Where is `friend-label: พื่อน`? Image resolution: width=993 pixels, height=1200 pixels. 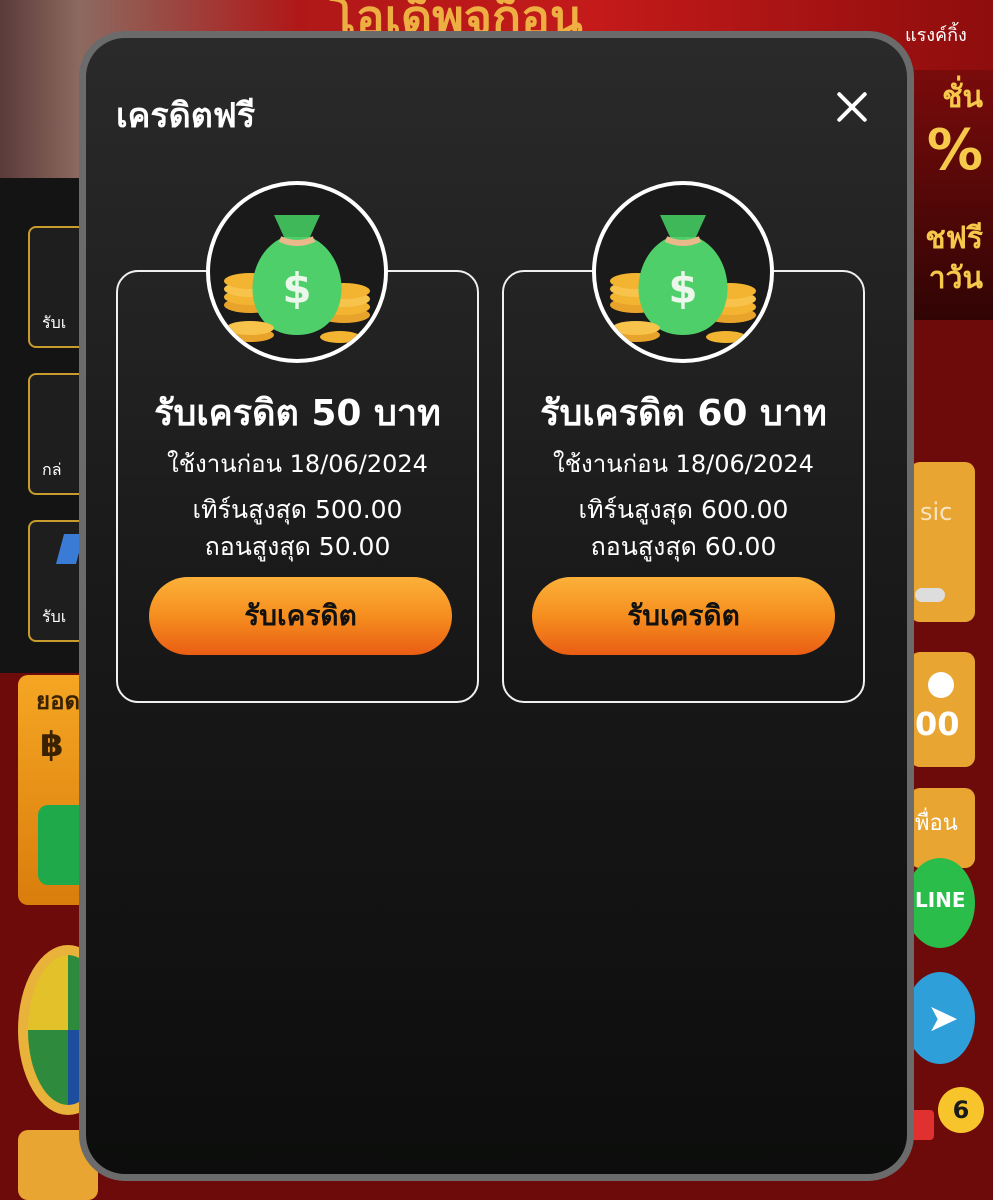 friend-label: พื่อน is located at coordinates (936, 823).